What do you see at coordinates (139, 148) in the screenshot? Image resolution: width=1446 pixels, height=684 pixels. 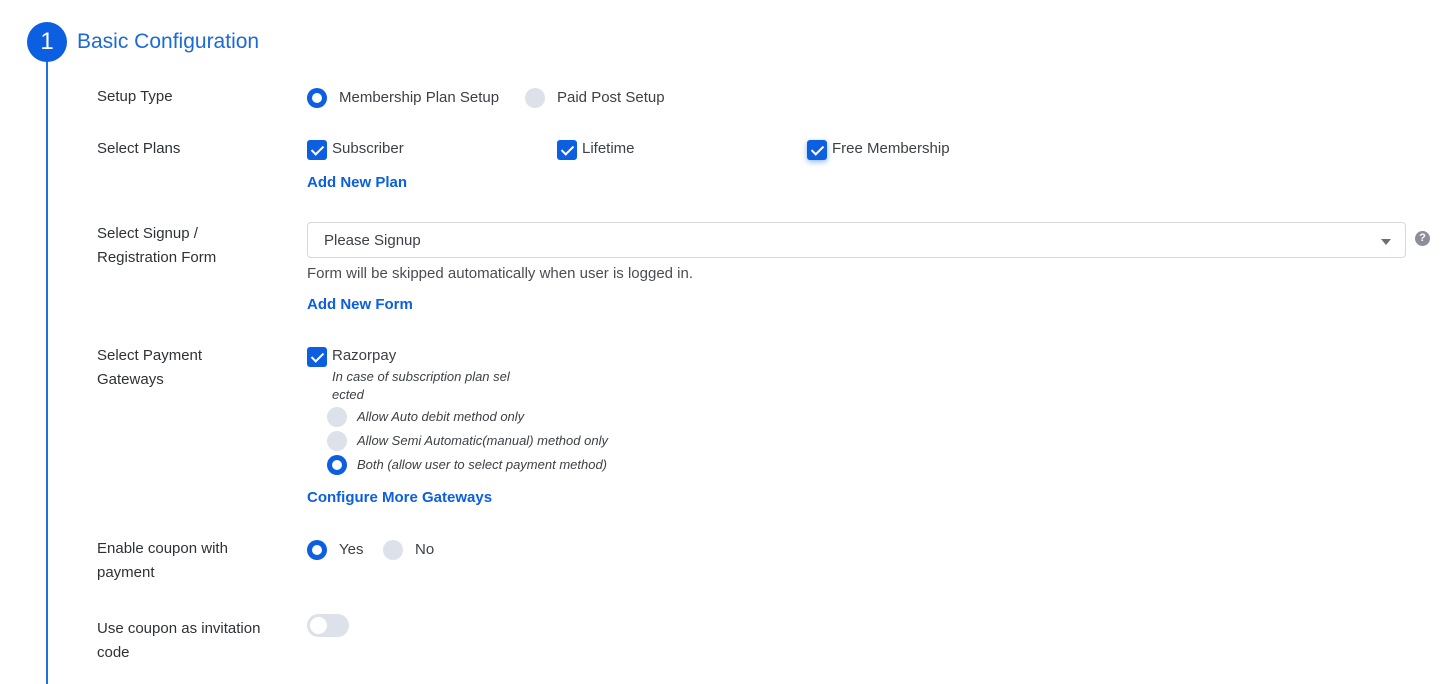 I see `select-plans-label: Select Plans` at bounding box center [139, 148].